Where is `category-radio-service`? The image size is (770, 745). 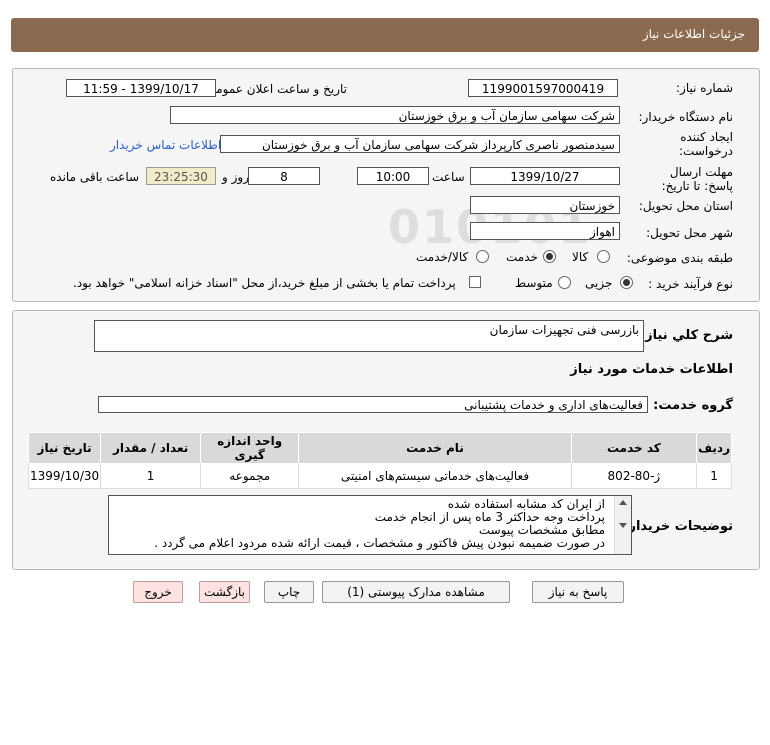 category-radio-service is located at coordinates (549, 256).